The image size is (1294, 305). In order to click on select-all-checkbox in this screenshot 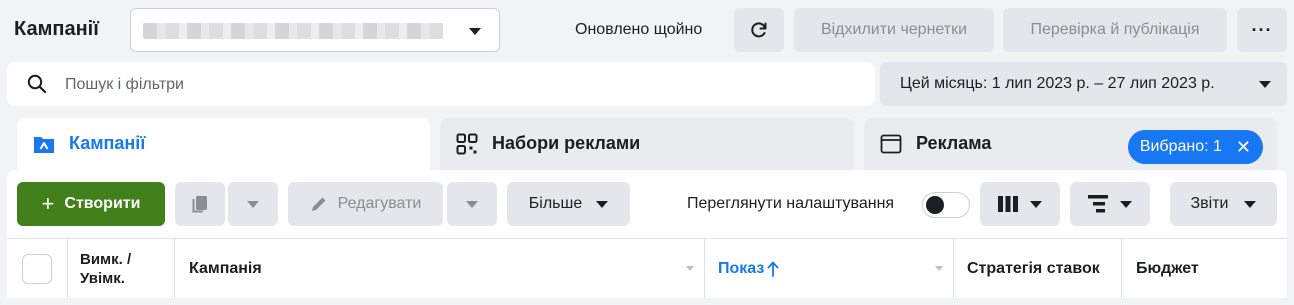, I will do `click(37, 268)`.